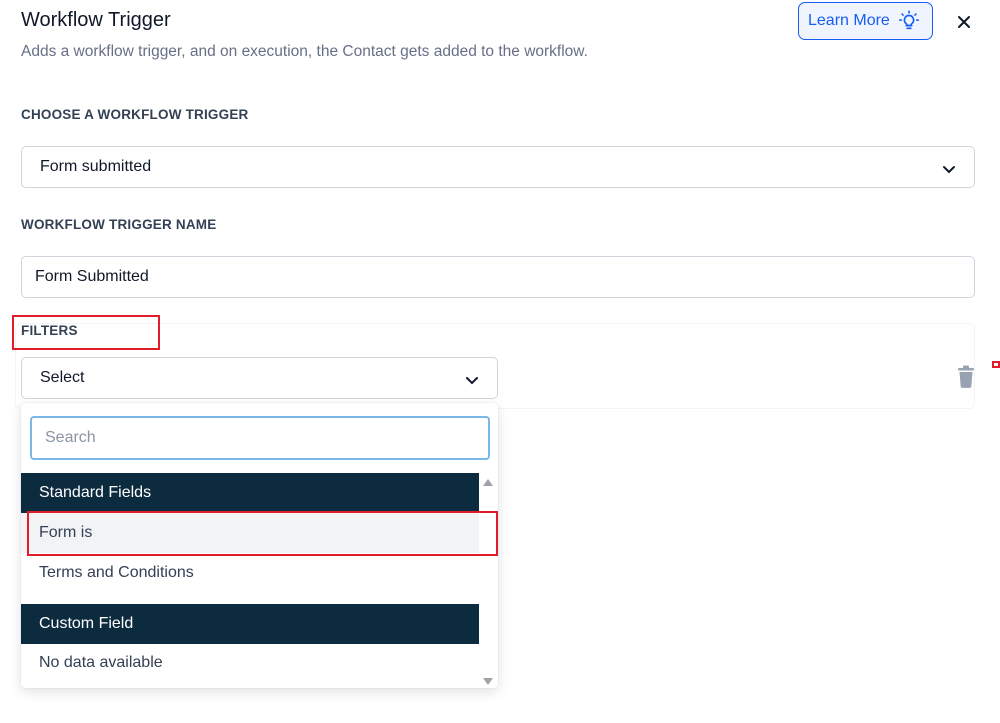  I want to click on group-header-standard-fields: Standard Fields, so click(250, 493).